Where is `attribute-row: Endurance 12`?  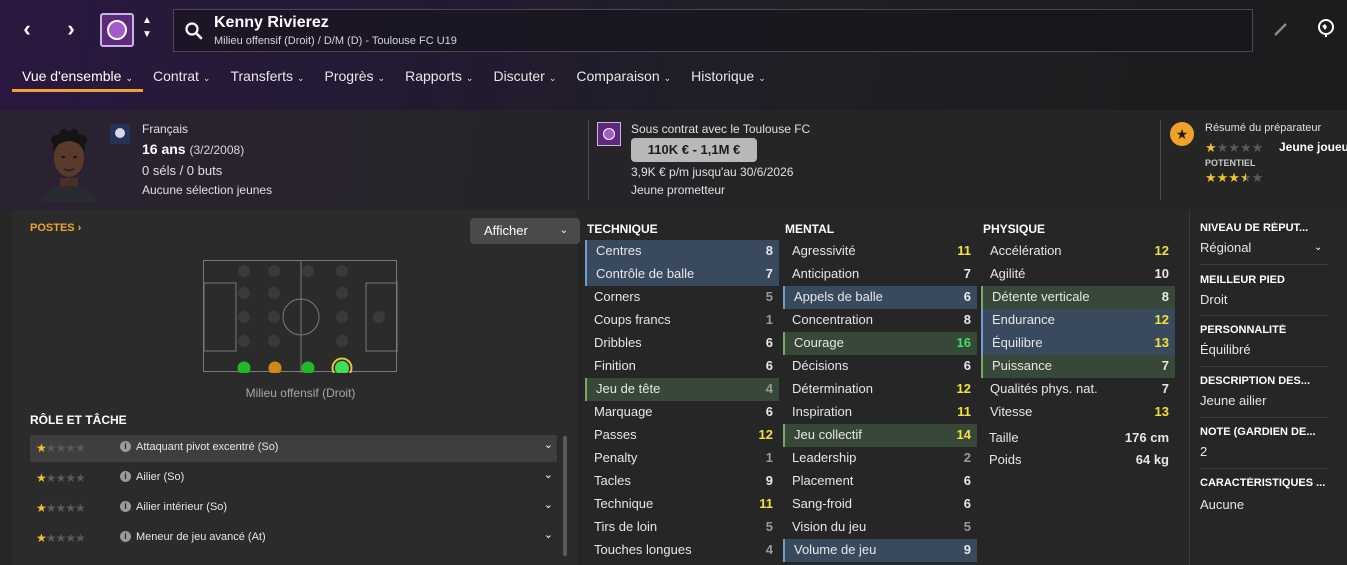
attribute-row: Endurance 12 is located at coordinates (1078, 320).